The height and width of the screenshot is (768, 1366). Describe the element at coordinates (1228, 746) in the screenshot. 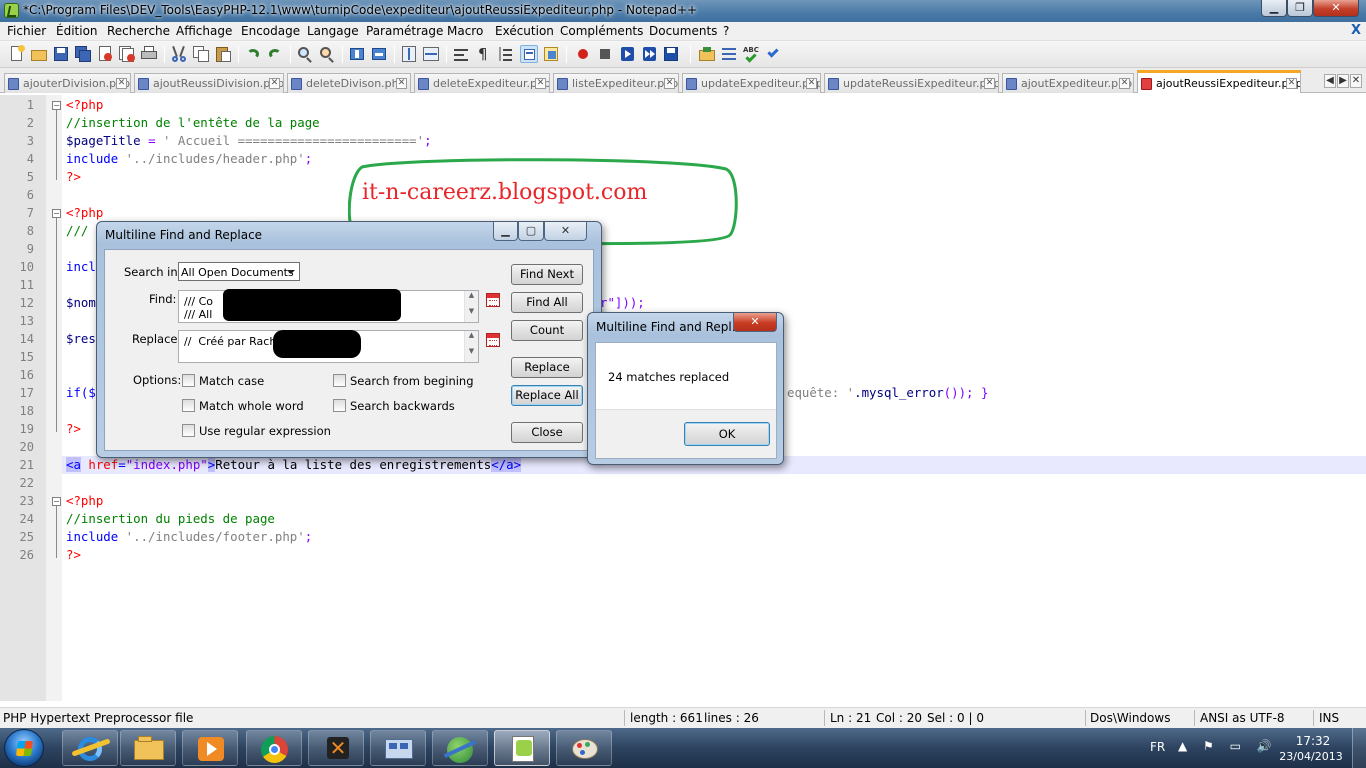

I see `notification-area-icons: ▲ ⚑ ▭ 🔊` at that location.